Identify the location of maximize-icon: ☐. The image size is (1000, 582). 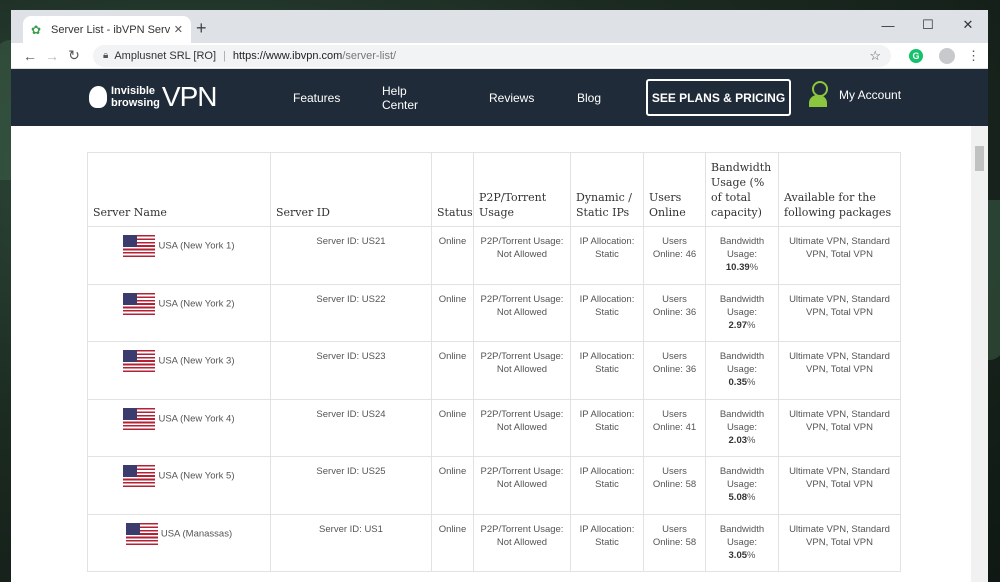
(928, 25).